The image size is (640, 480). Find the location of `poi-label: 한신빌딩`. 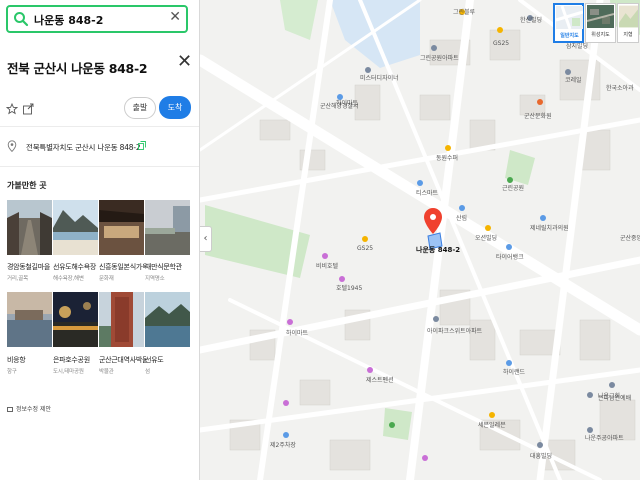

poi-label: 한신빌딩 is located at coordinates (531, 20).